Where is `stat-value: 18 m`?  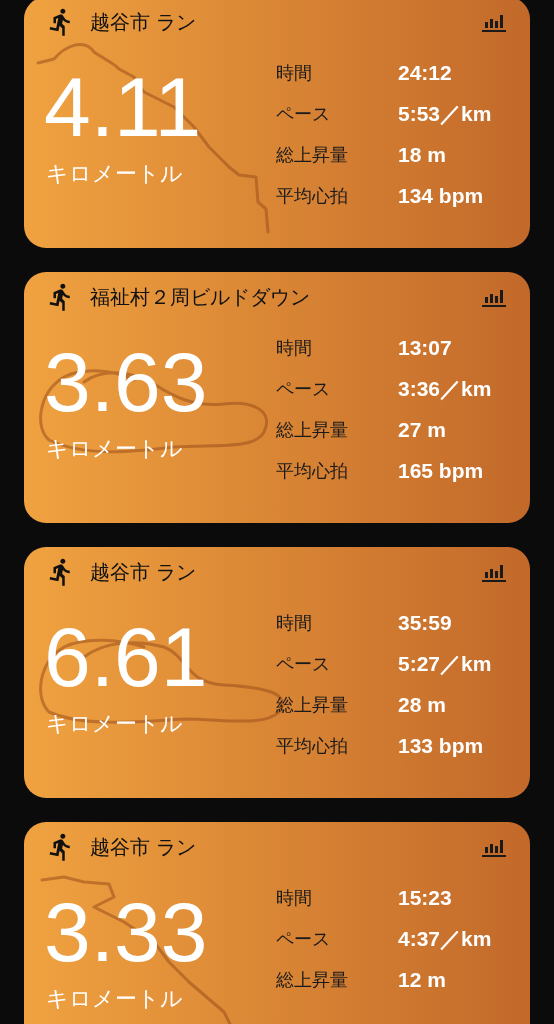
stat-value: 18 m is located at coordinates (422, 155).